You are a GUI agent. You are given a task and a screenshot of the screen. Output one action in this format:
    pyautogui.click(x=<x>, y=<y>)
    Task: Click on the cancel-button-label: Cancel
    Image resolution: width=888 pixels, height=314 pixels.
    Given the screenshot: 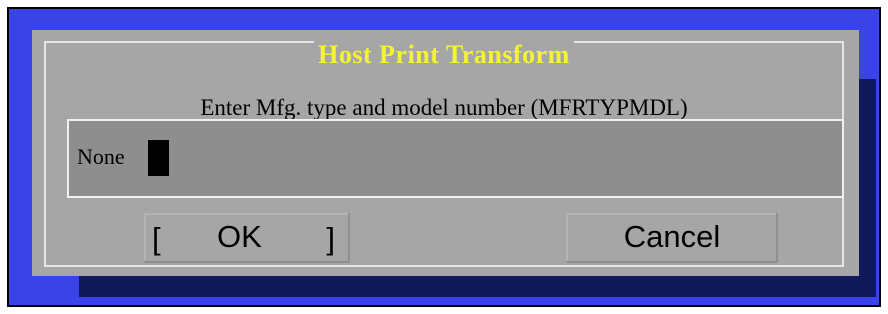 What is the action you would take?
    pyautogui.click(x=672, y=236)
    